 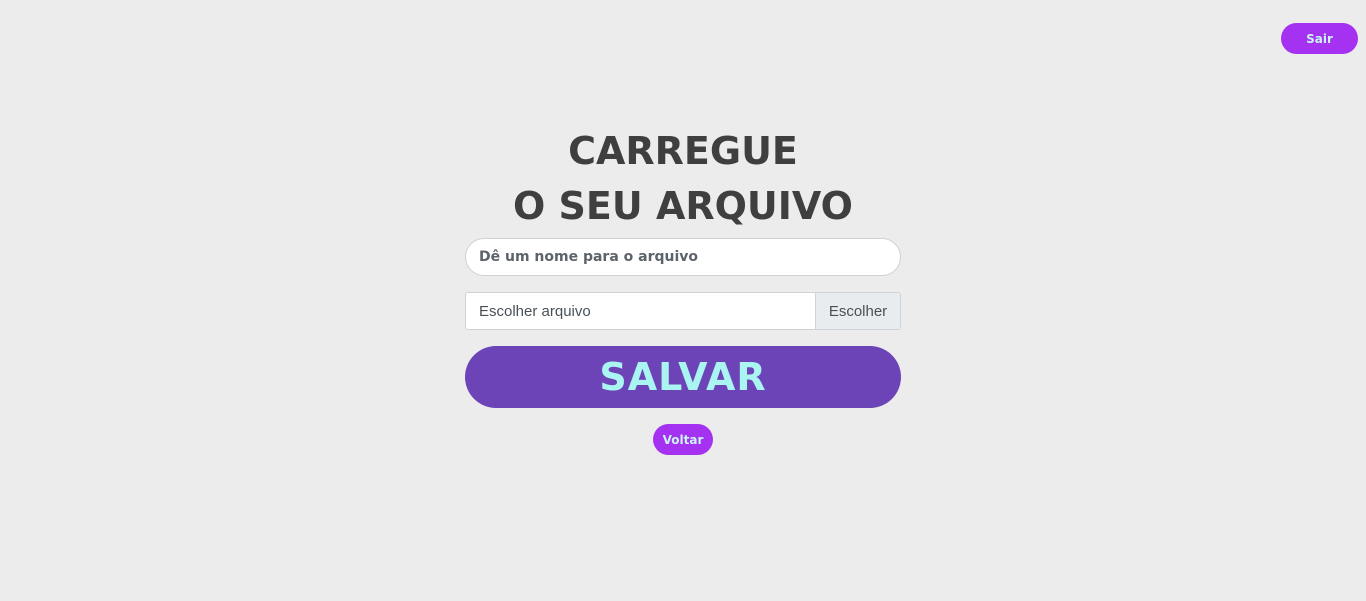 What do you see at coordinates (1319, 38) in the screenshot?
I see `logout-button: Sair` at bounding box center [1319, 38].